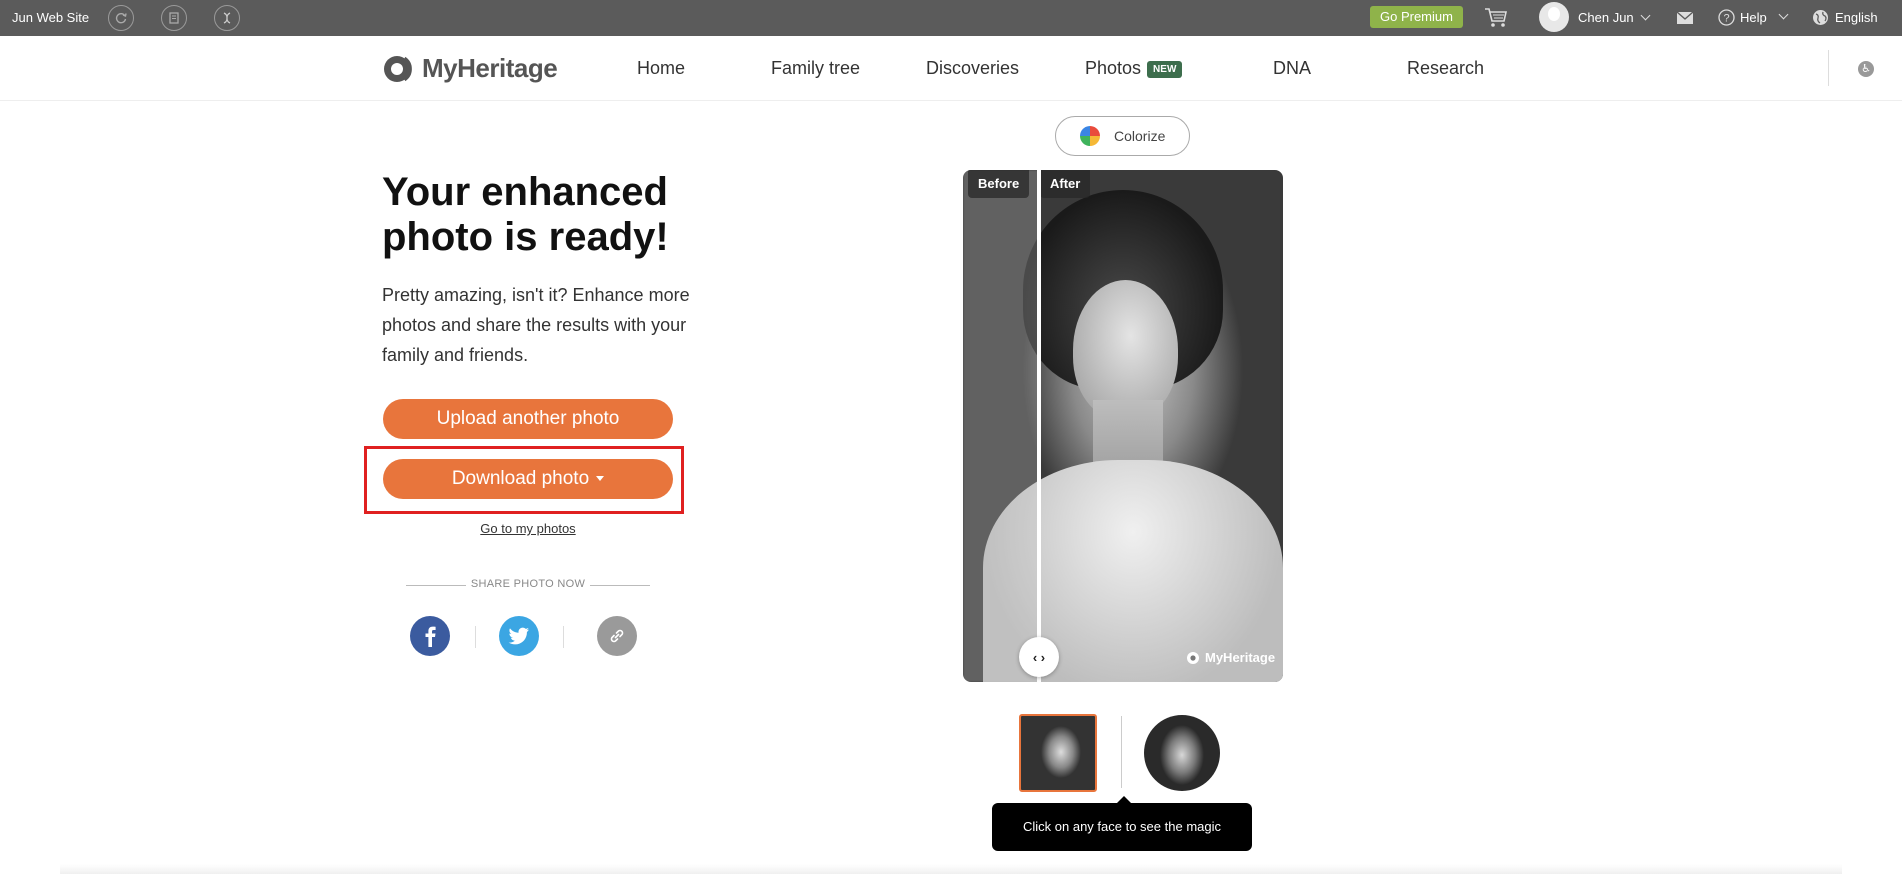 The height and width of the screenshot is (874, 1902). What do you see at coordinates (1065, 184) in the screenshot?
I see `after-label: After` at bounding box center [1065, 184].